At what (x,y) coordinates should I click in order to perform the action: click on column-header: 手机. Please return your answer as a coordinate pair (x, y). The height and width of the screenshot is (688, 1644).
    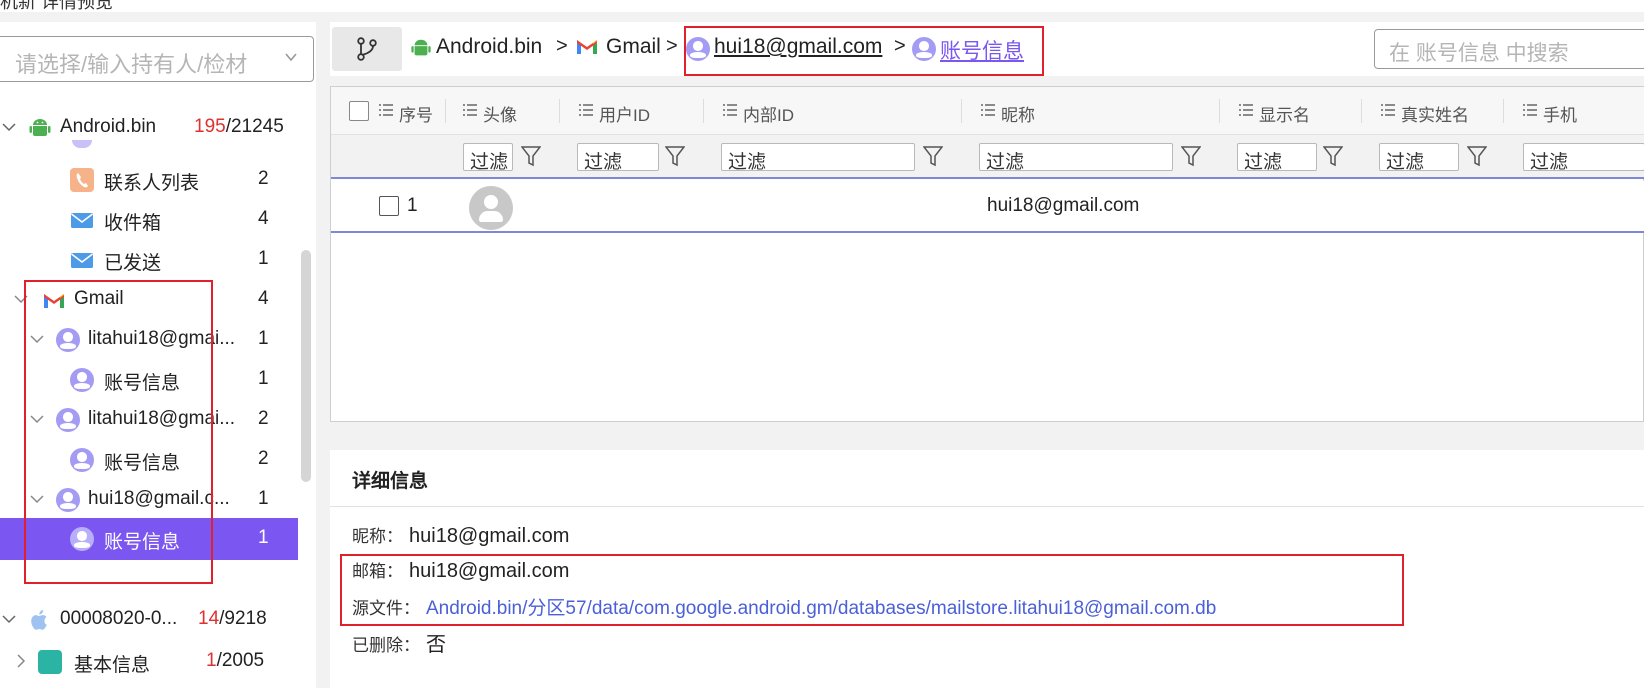
    Looking at the image, I should click on (1560, 113).